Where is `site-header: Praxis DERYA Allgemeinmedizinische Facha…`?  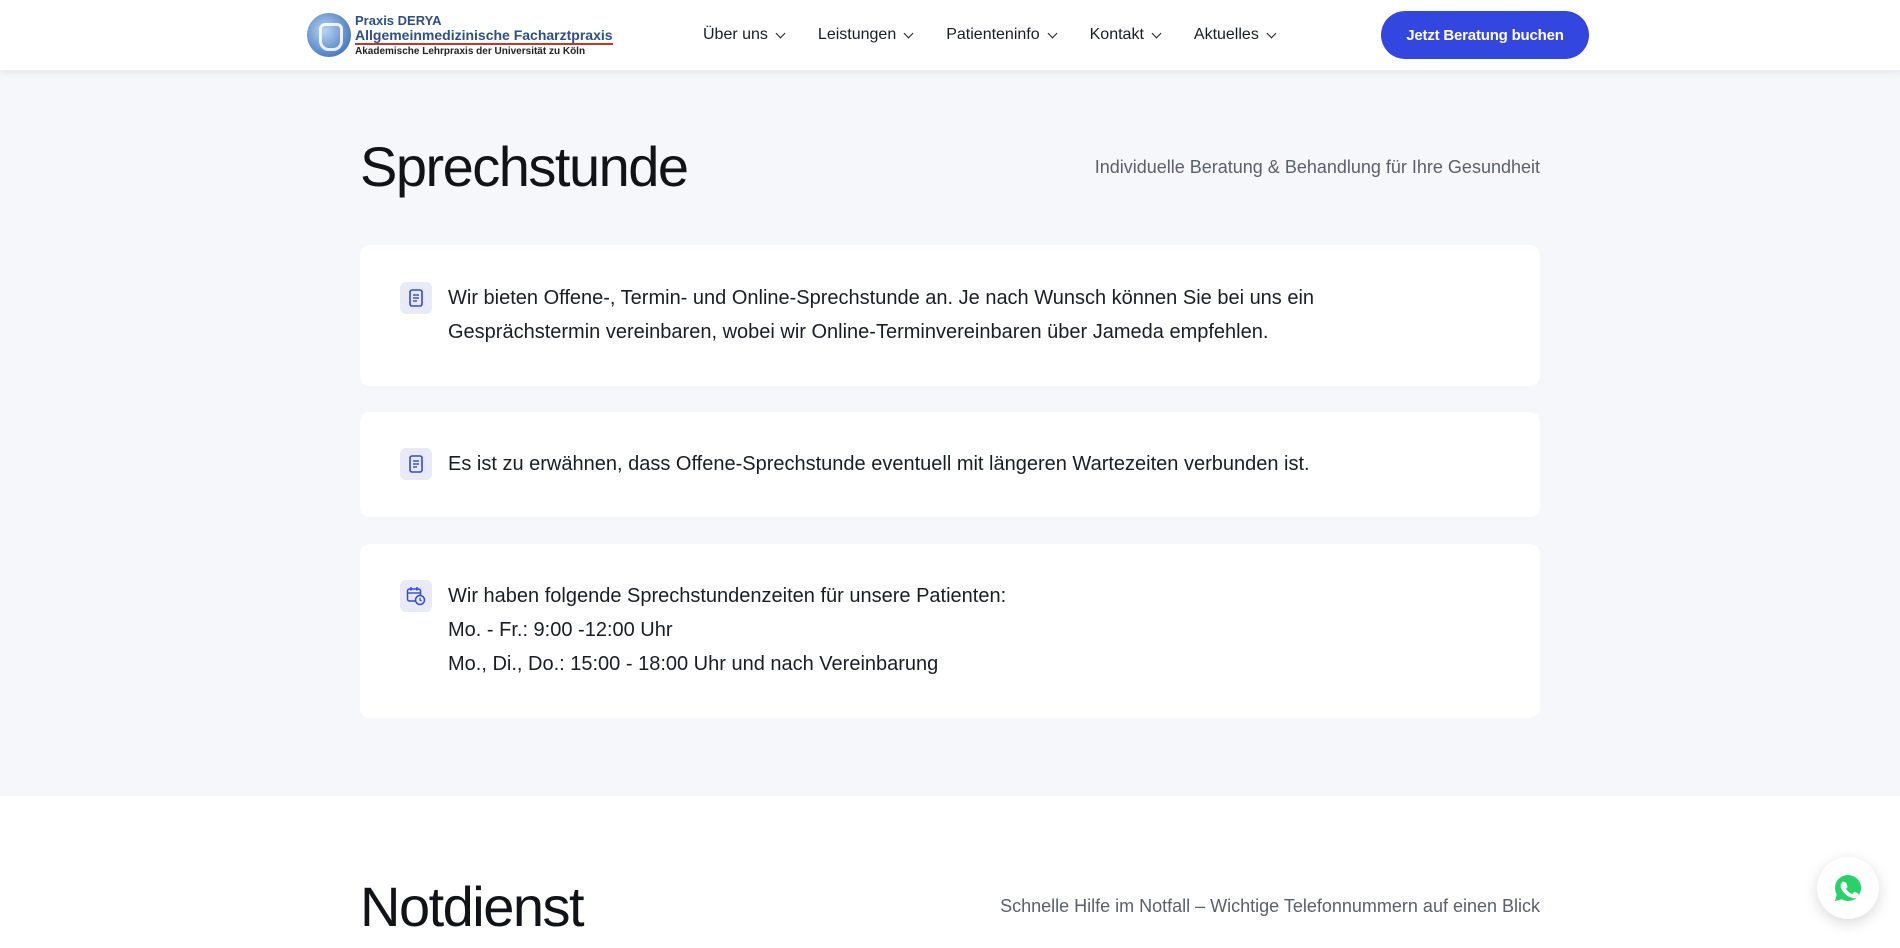 site-header: Praxis DERYA Allgemeinmedizinische Facha… is located at coordinates (950, 35).